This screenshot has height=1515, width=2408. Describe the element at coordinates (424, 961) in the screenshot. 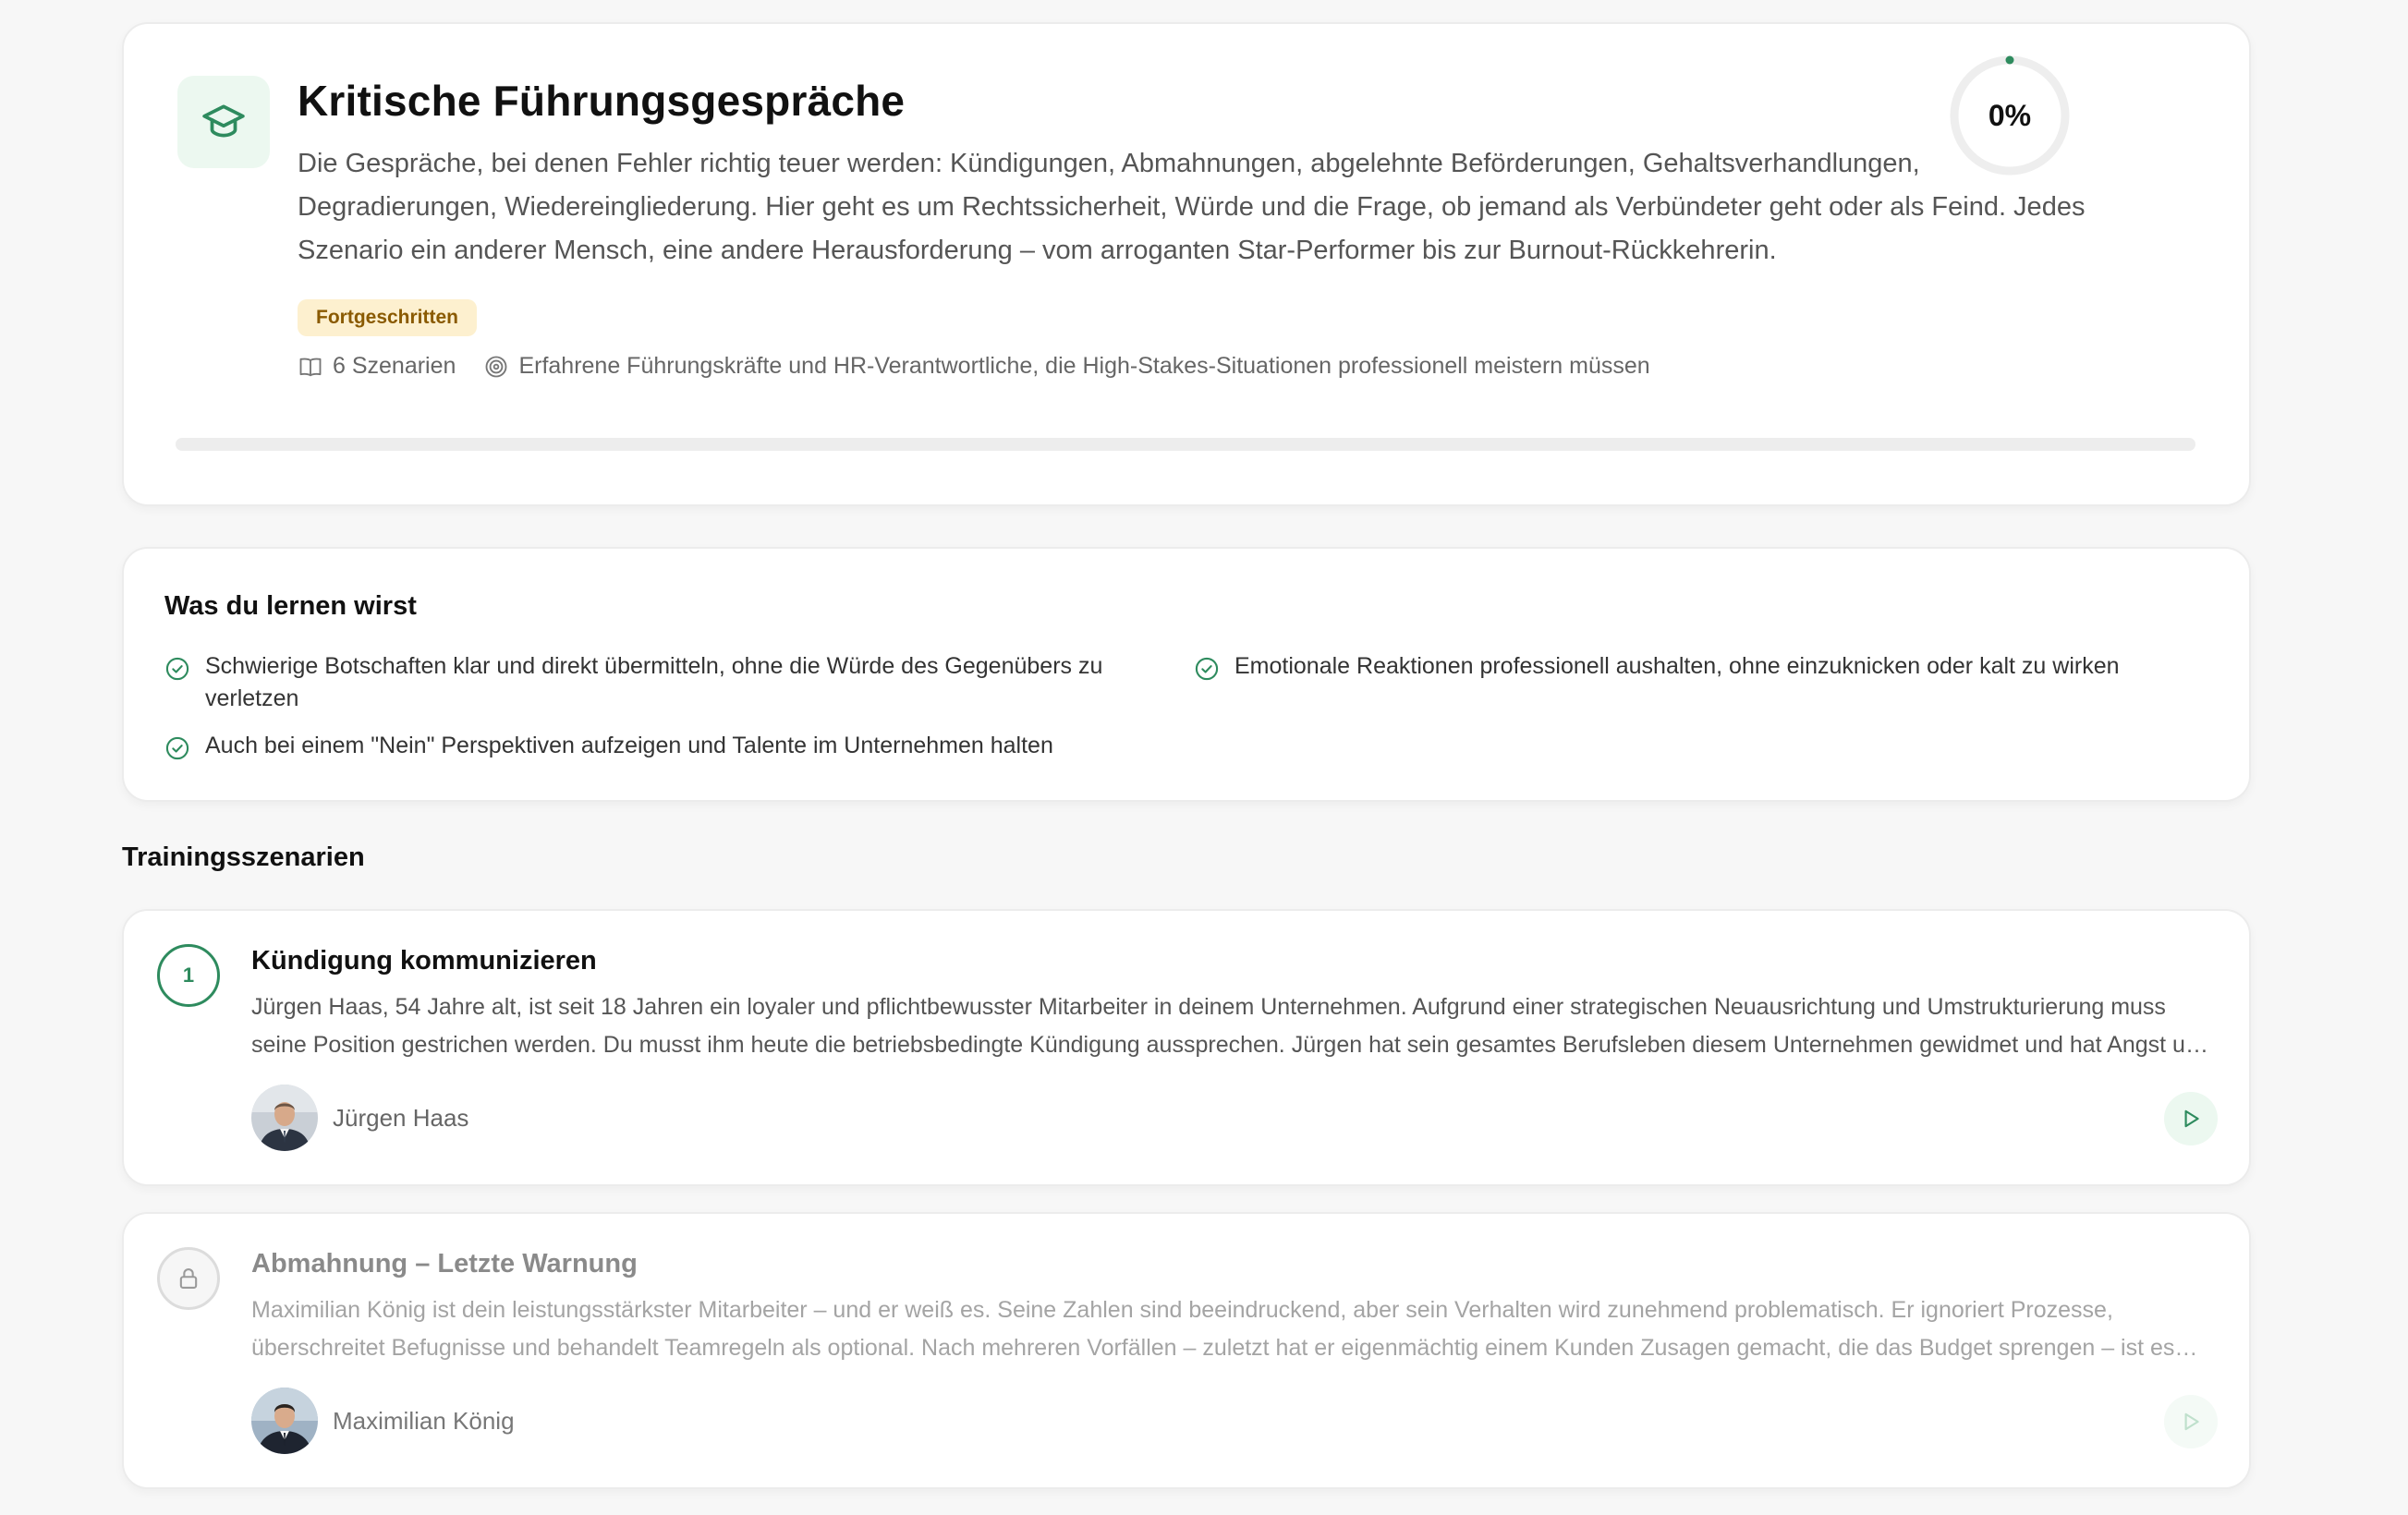

I see `scenario-title: Kündigung kommunizieren` at that location.